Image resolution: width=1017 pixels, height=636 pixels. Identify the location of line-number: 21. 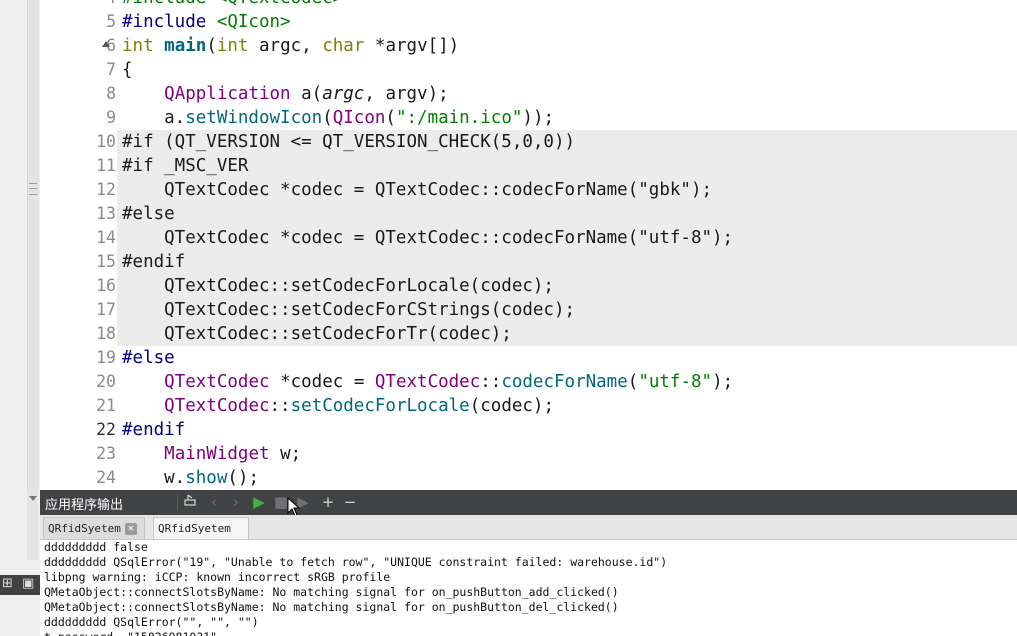
(106, 405).